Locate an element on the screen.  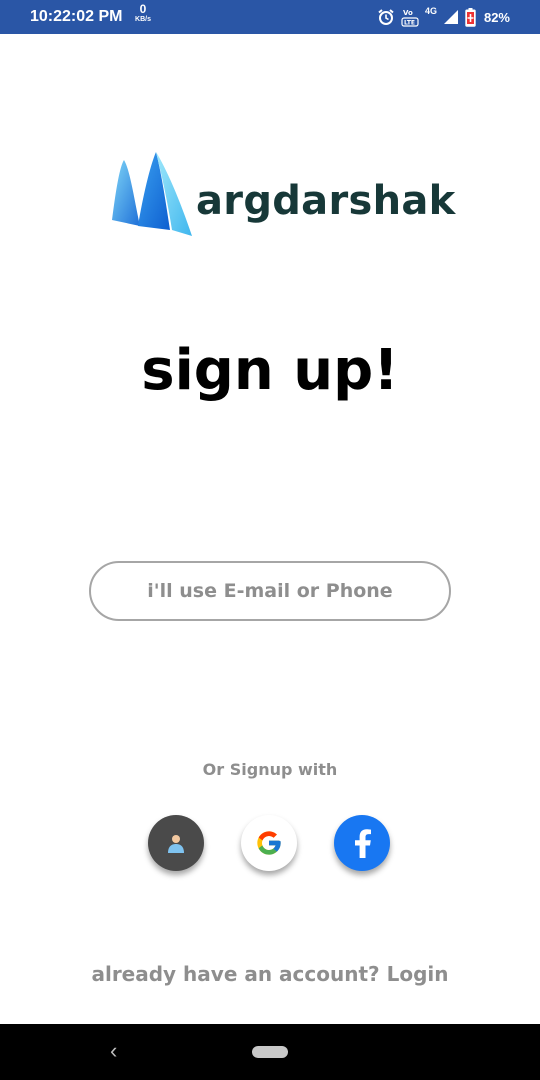
facebook-signup-button is located at coordinates (362, 843).